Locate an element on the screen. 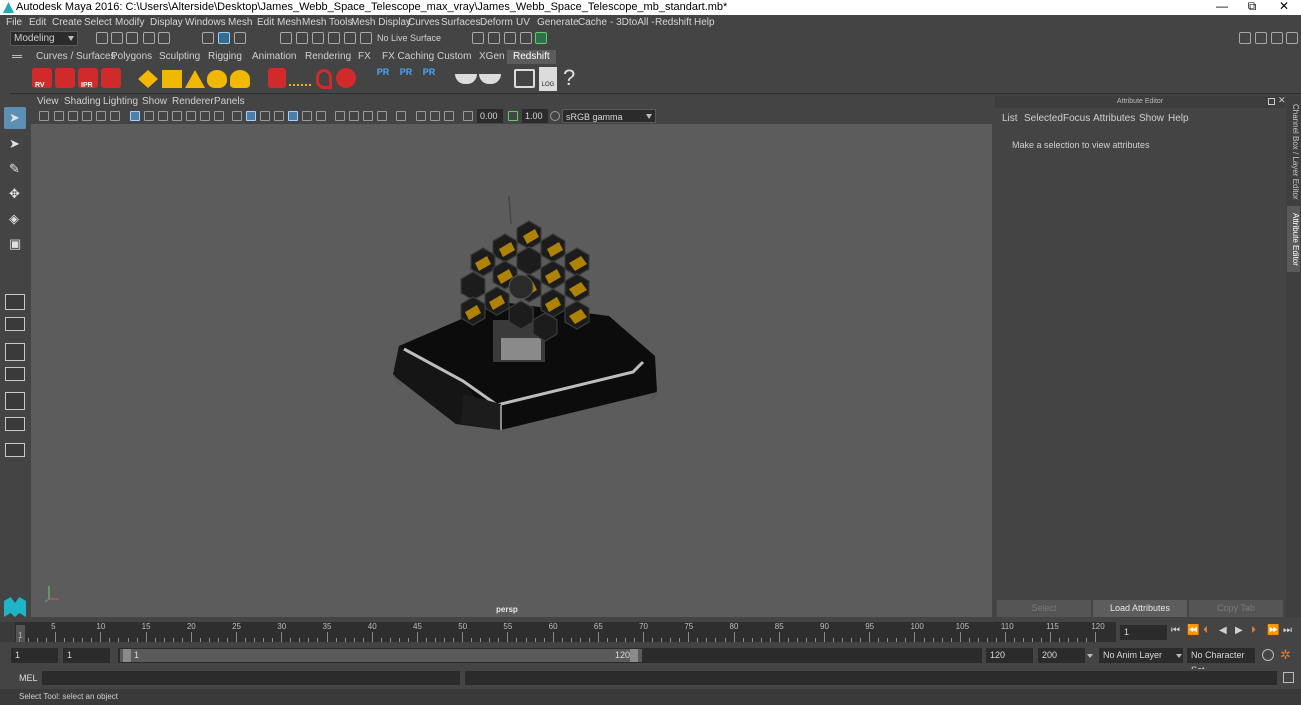 Image resolution: width=1301 pixels, height=705 pixels. magnet-icon is located at coordinates (366, 38).